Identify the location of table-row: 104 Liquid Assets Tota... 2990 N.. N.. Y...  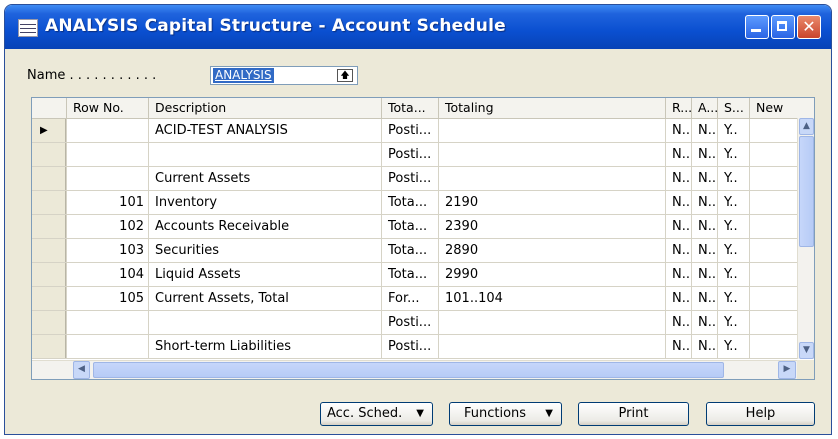
(414, 275).